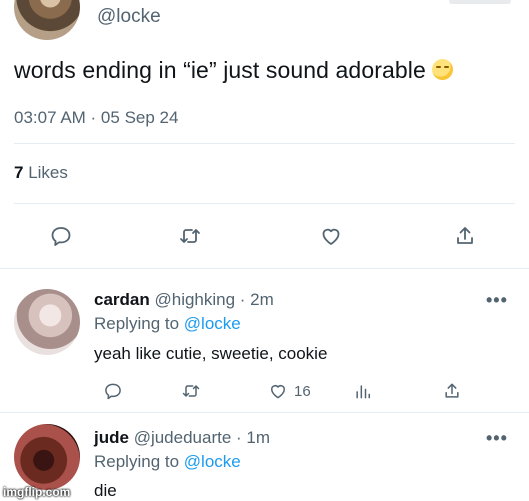 This screenshot has height=501, width=529. Describe the element at coordinates (251, 437) in the screenshot. I see `reply-time: · 1m` at that location.